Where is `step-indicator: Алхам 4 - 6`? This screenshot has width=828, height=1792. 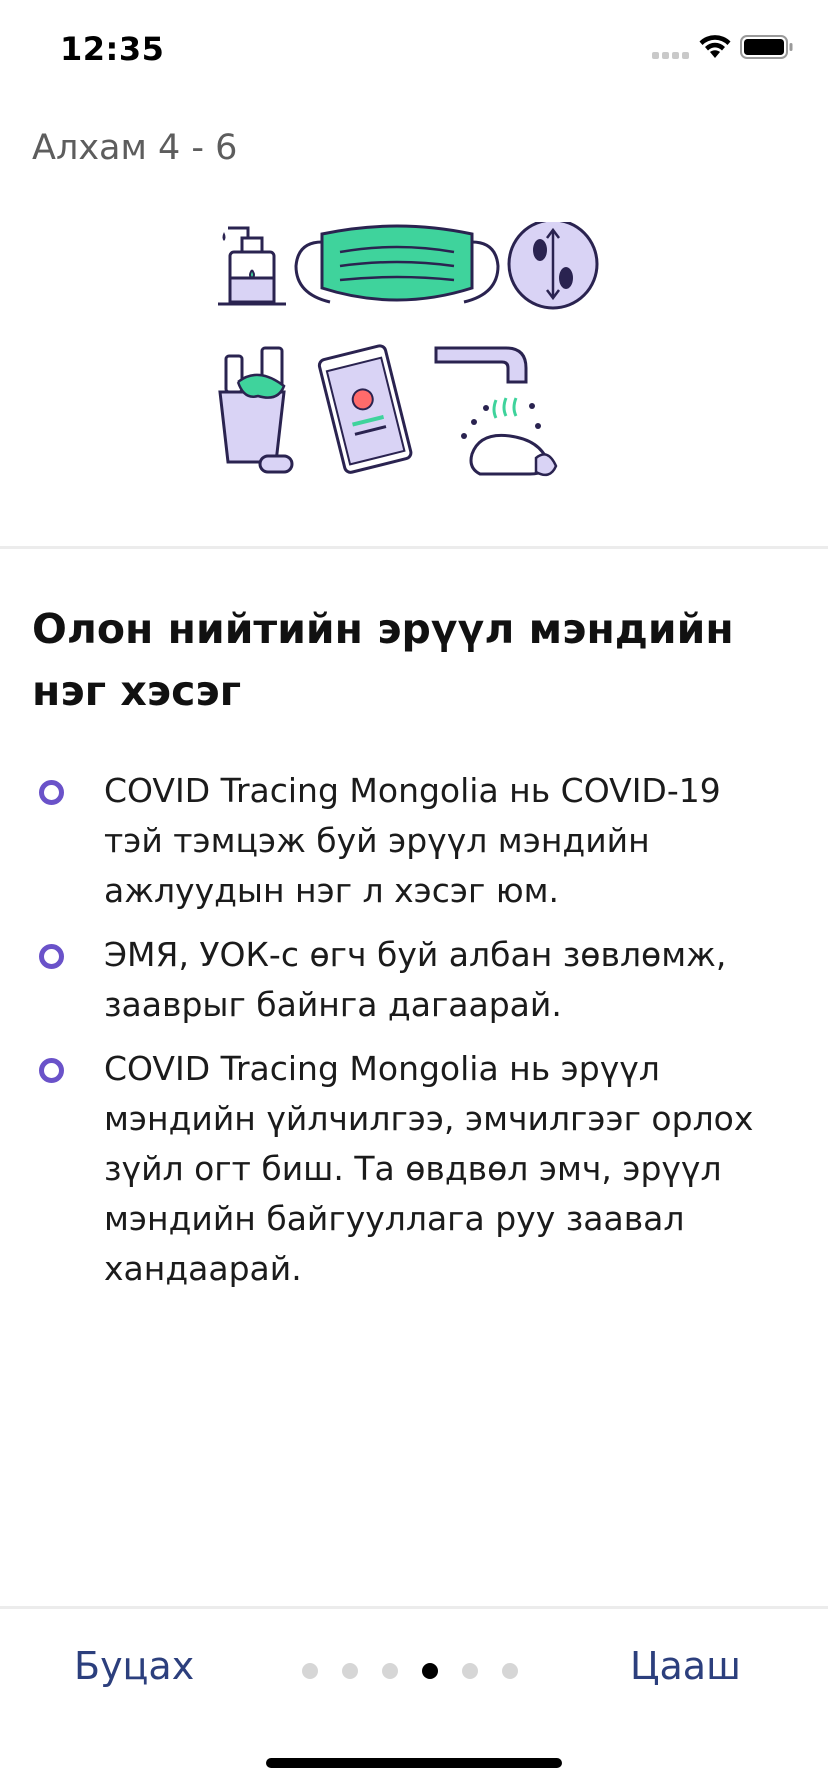 step-indicator: Алхам 4 - 6 is located at coordinates (135, 148).